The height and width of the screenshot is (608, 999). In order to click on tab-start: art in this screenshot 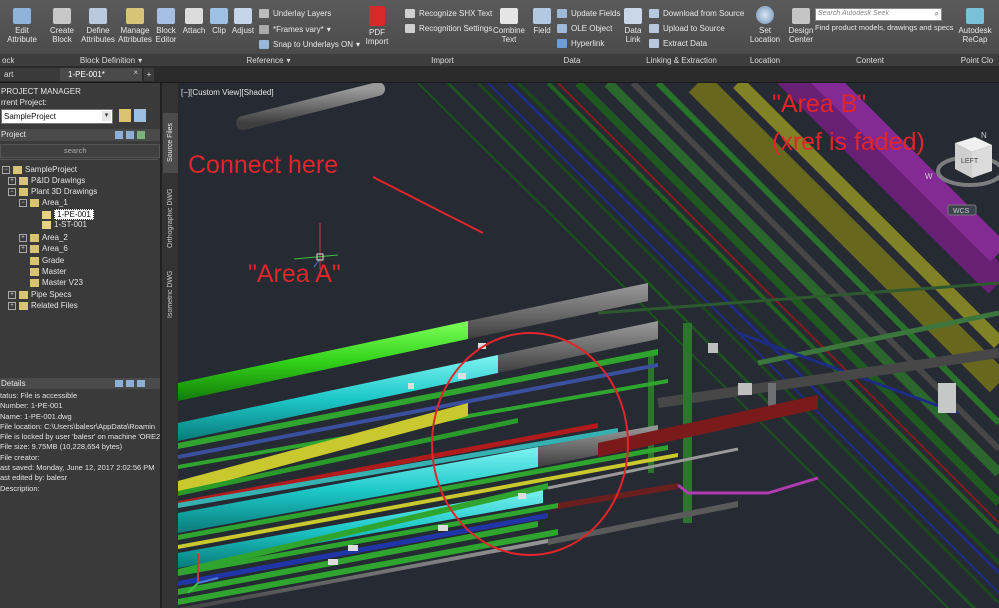, I will do `click(30, 74)`.